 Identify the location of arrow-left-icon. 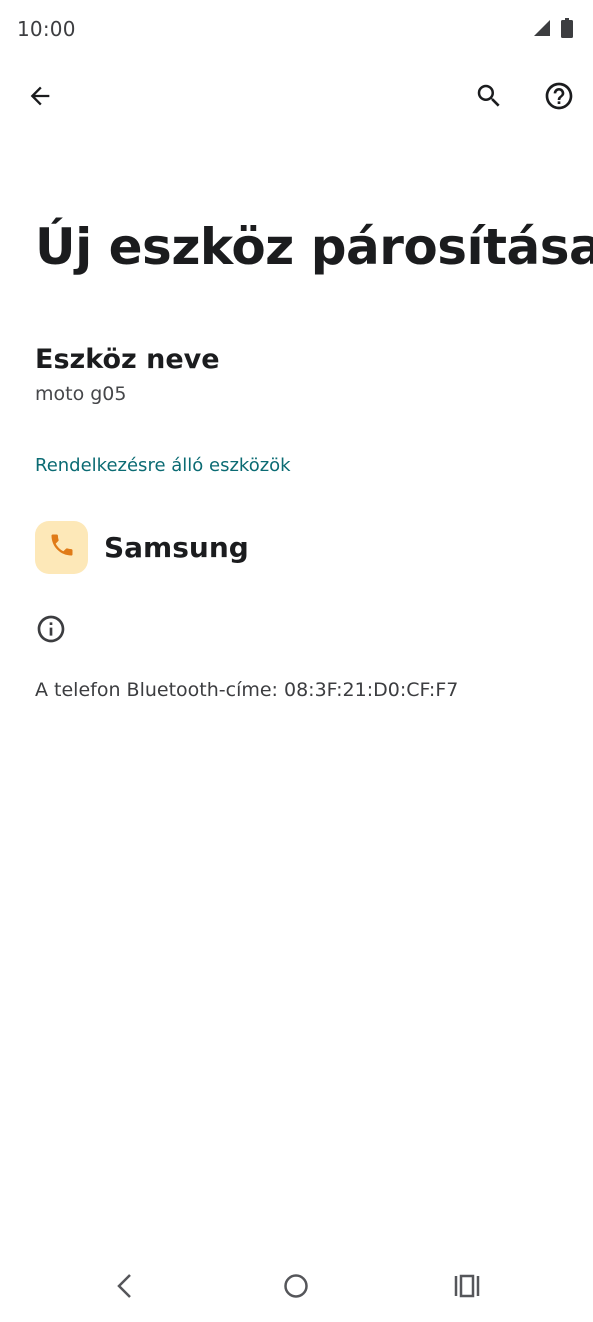
(40, 98).